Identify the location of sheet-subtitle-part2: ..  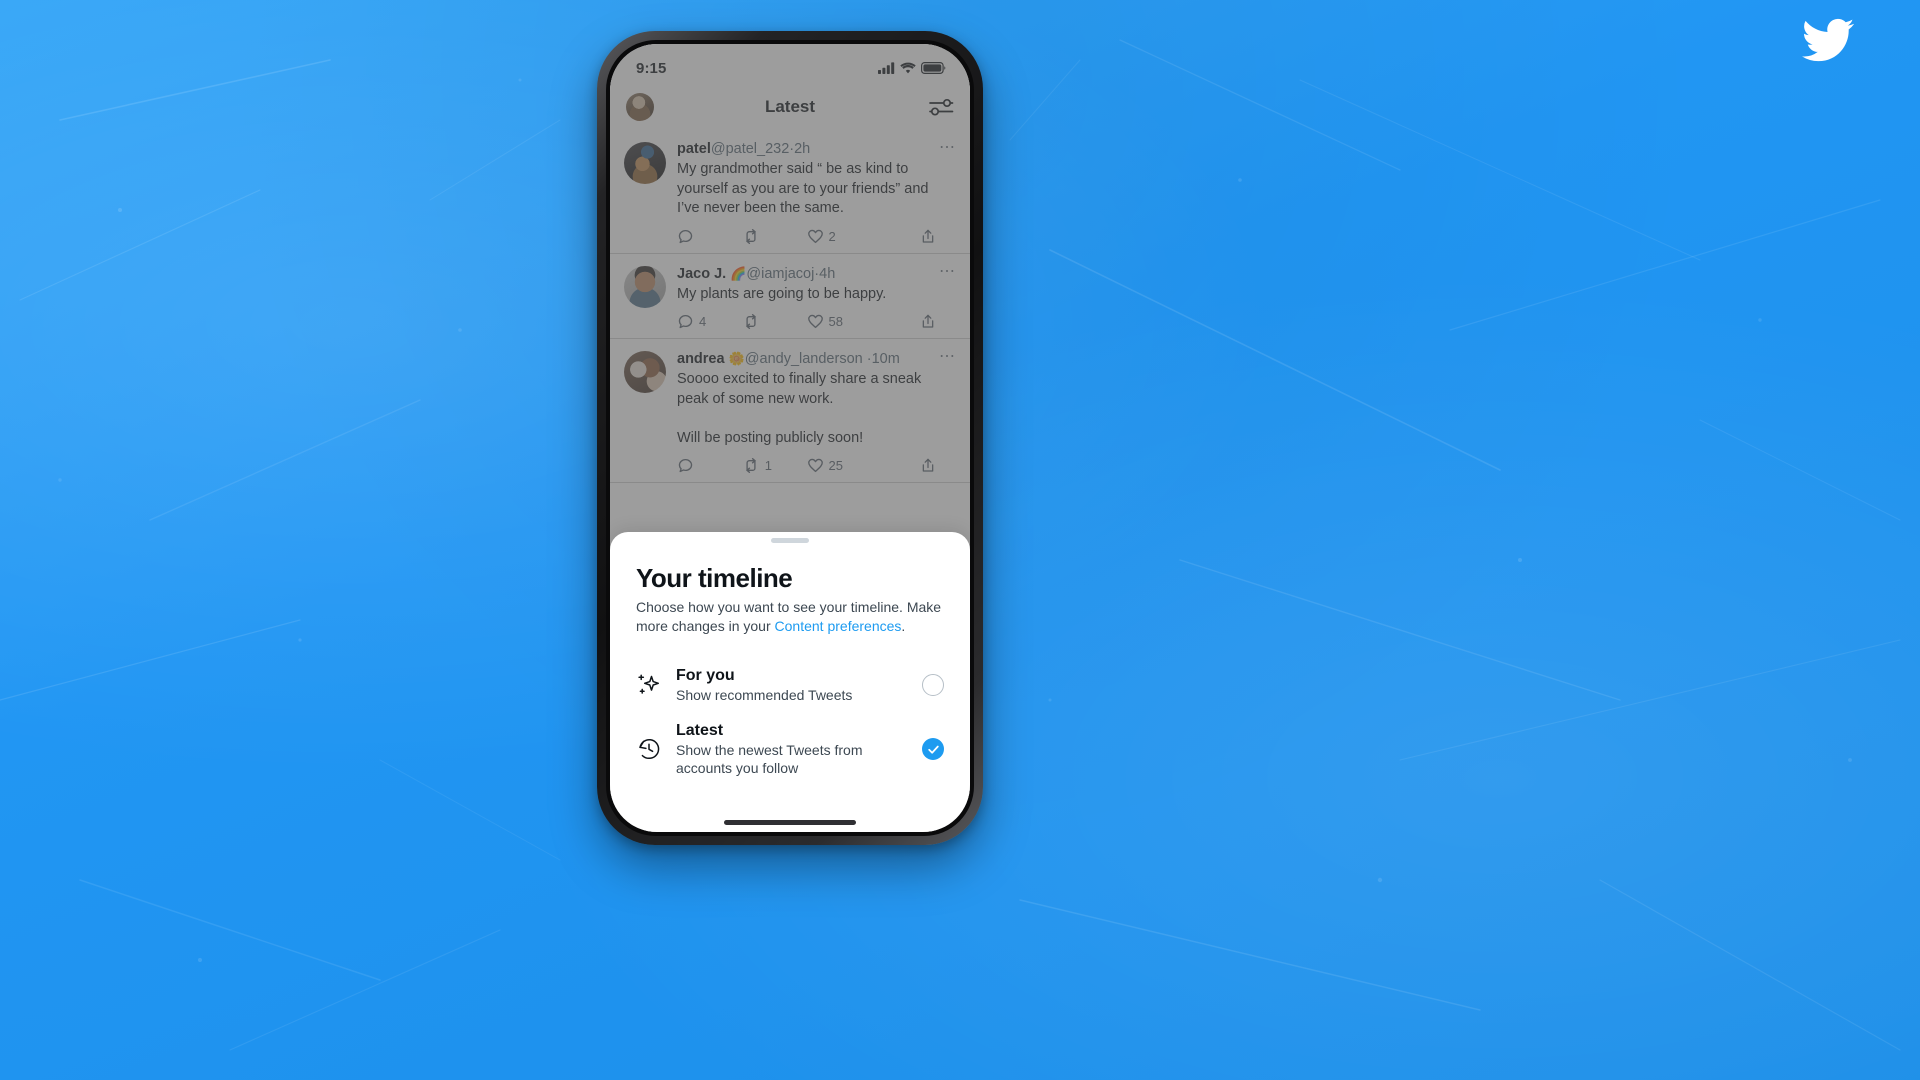
(903, 625).